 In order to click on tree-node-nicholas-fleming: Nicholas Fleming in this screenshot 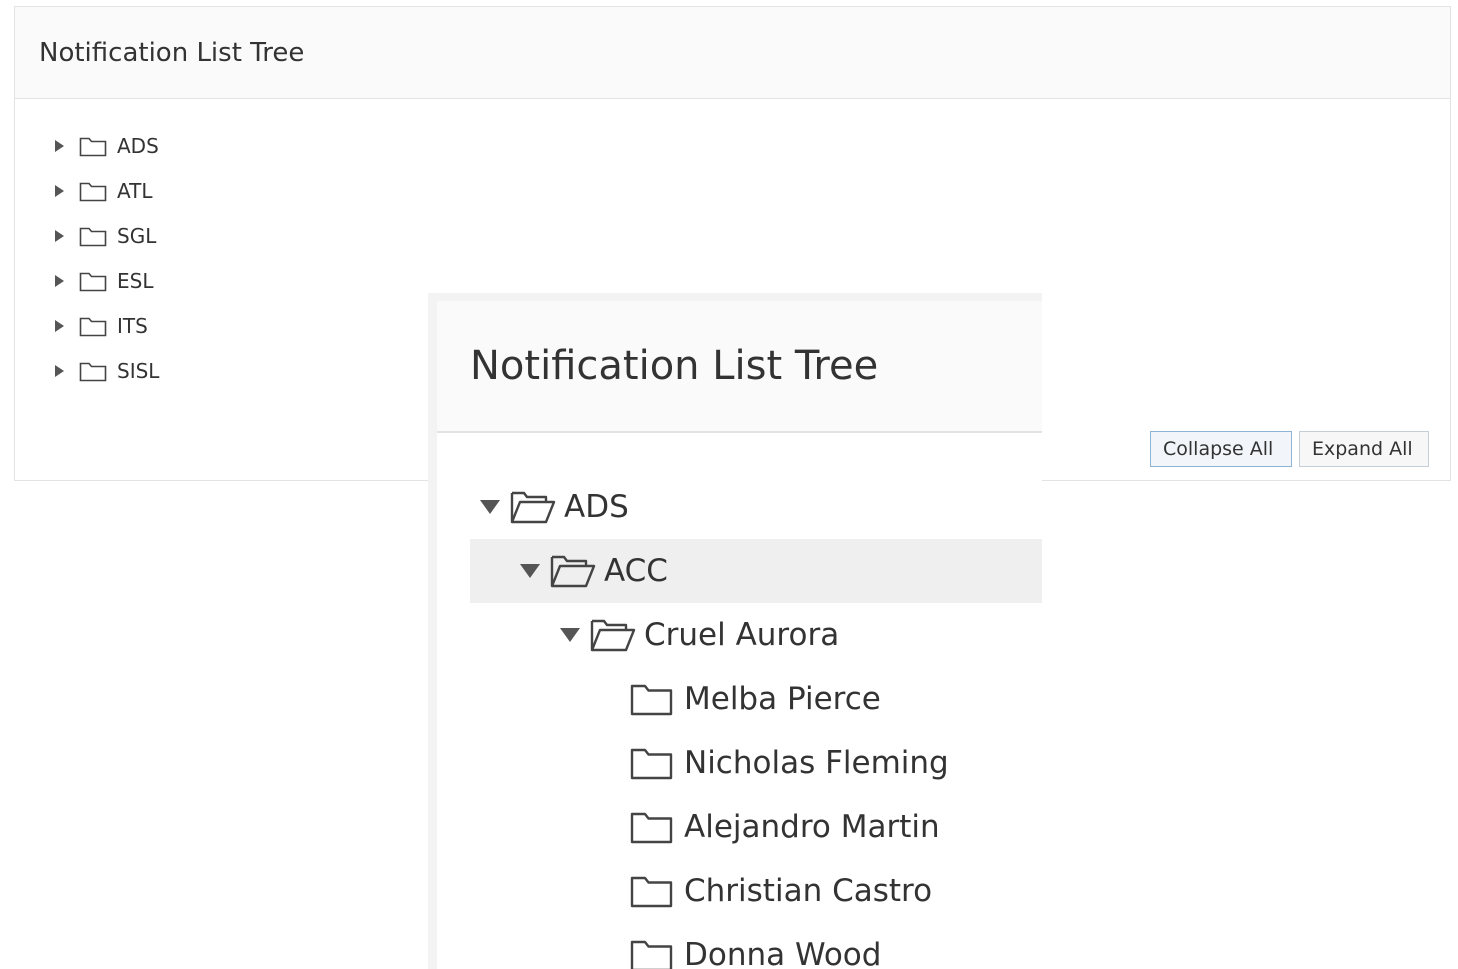, I will do `click(756, 763)`.